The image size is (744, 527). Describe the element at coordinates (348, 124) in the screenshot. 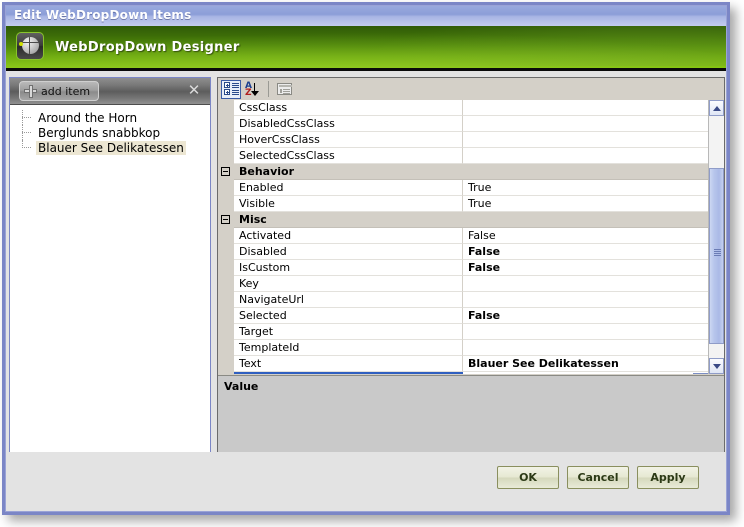

I see `property-name: DisabledCssClass` at that location.